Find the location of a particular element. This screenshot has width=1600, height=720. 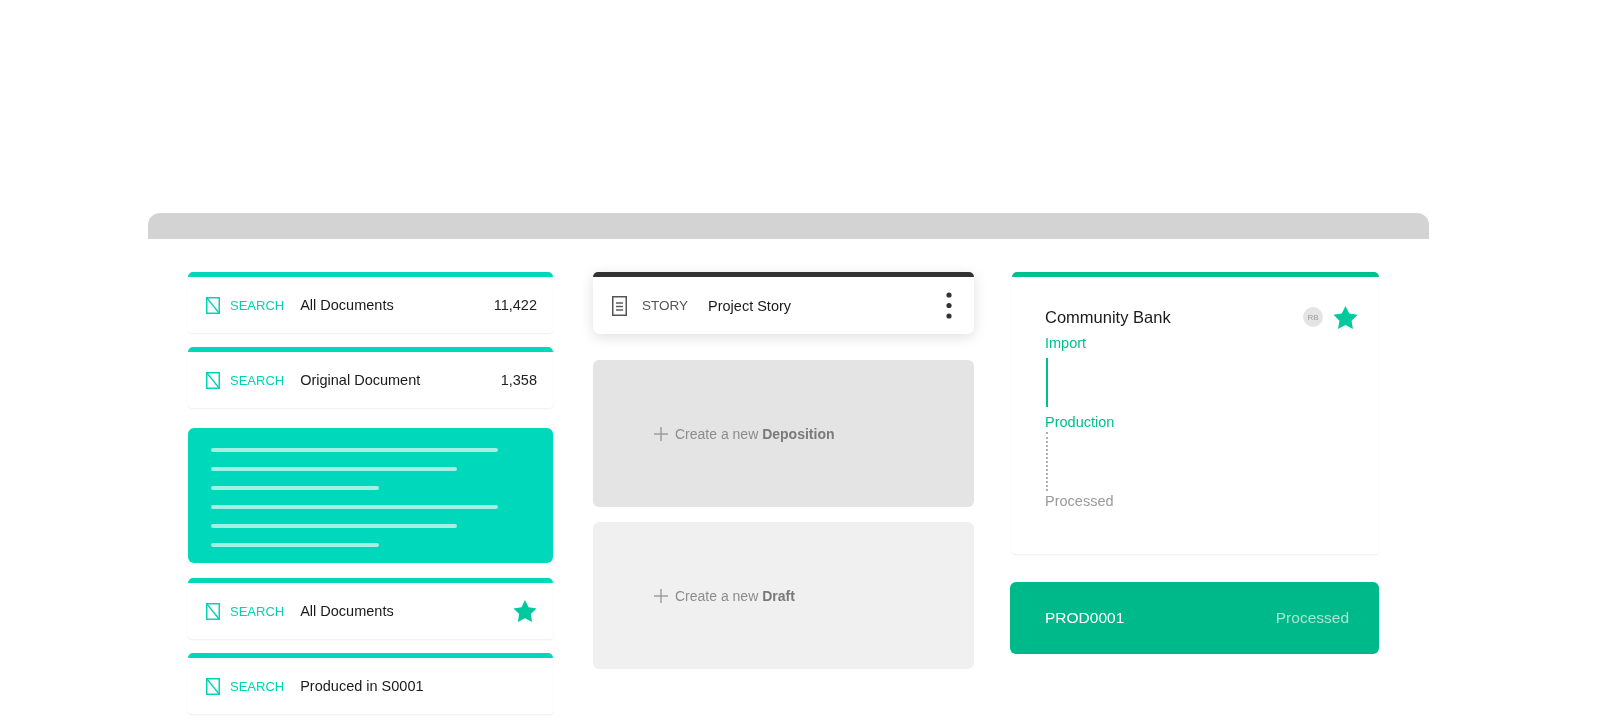

search-card: SEARCH All Documents is located at coordinates (370, 608).